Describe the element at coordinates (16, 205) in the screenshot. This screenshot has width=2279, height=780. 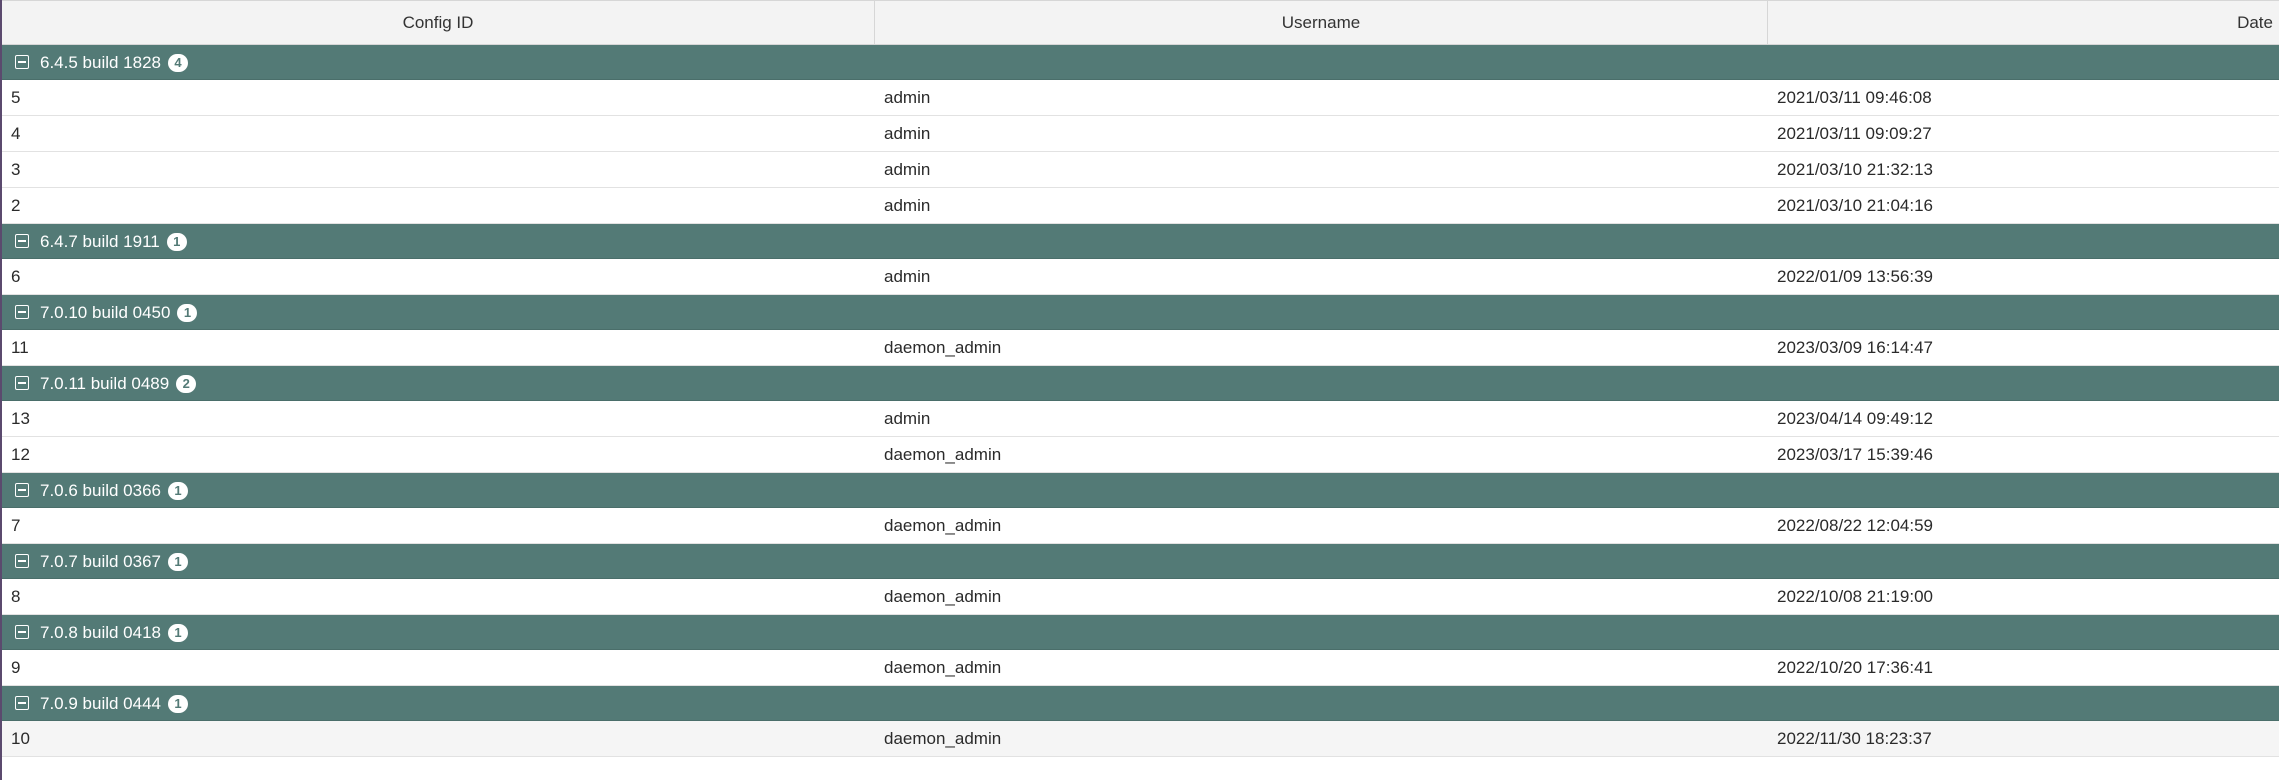
I see `cell-config-id: 2` at that location.